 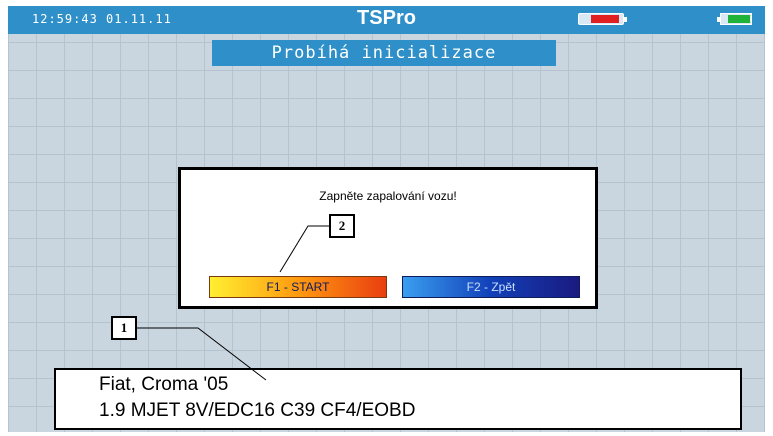 What do you see at coordinates (384, 53) in the screenshot?
I see `status-banner: Probíhá inicializace` at bounding box center [384, 53].